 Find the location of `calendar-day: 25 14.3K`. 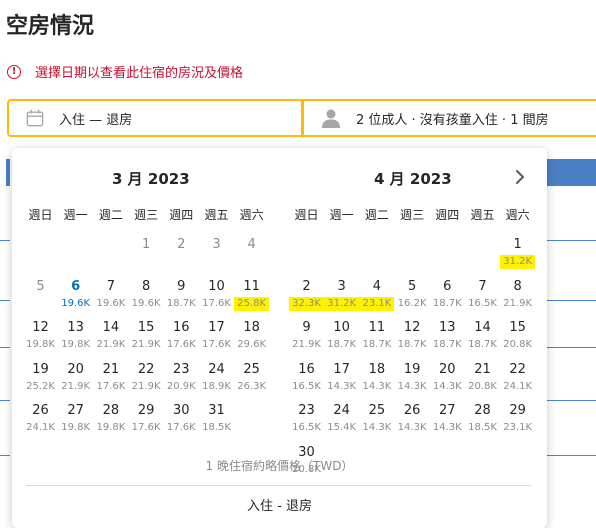

calendar-day: 25 14.3K is located at coordinates (376, 421).